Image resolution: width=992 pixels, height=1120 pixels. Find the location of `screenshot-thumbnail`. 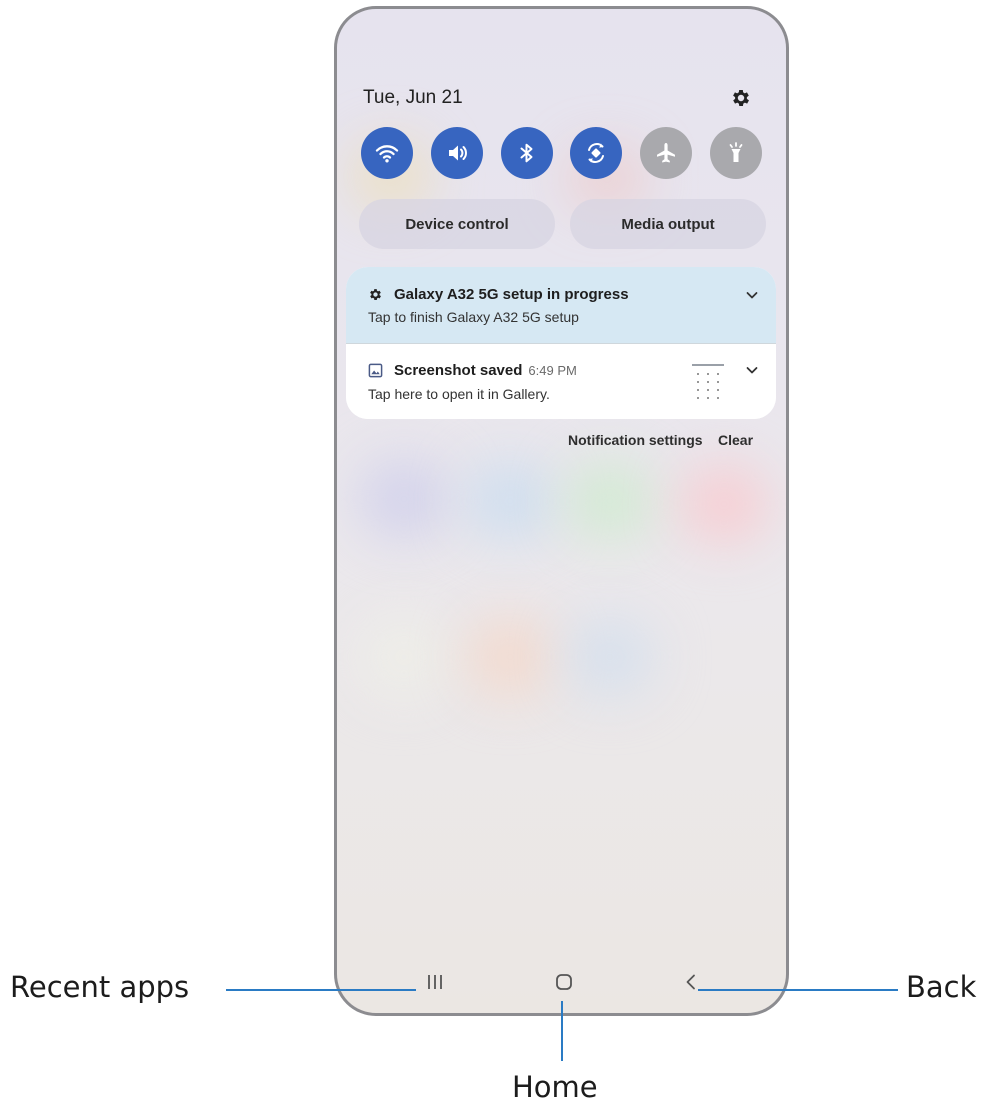

screenshot-thumbnail is located at coordinates (708, 384).